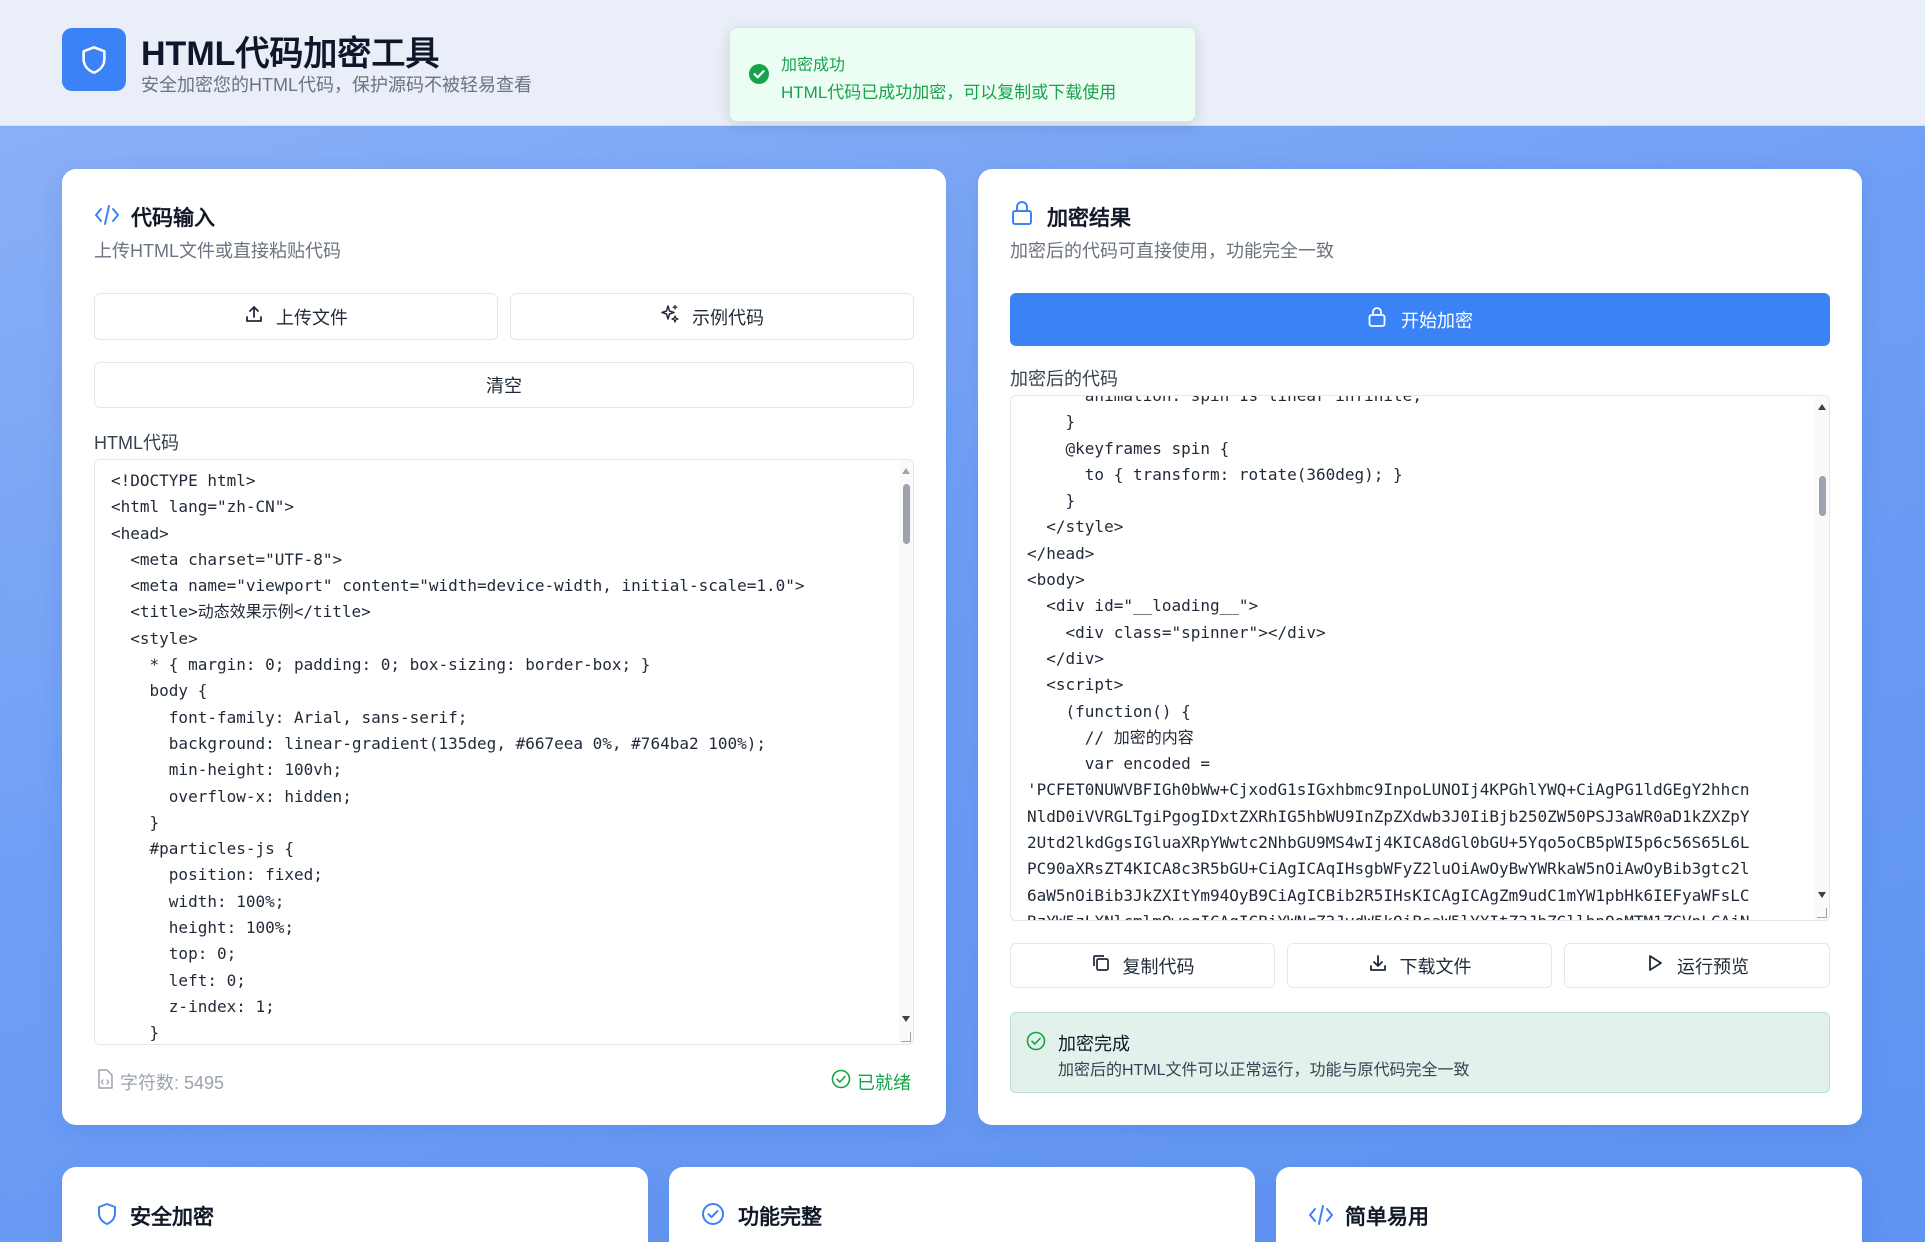 Image resolution: width=1925 pixels, height=1242 pixels. I want to click on ready-status: 已就绪, so click(884, 1083).